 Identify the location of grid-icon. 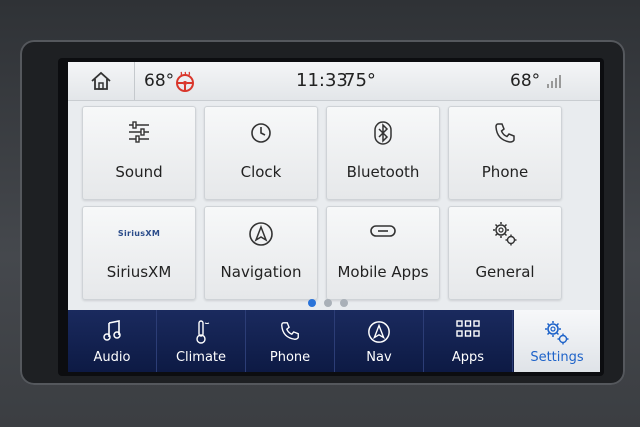
(468, 328).